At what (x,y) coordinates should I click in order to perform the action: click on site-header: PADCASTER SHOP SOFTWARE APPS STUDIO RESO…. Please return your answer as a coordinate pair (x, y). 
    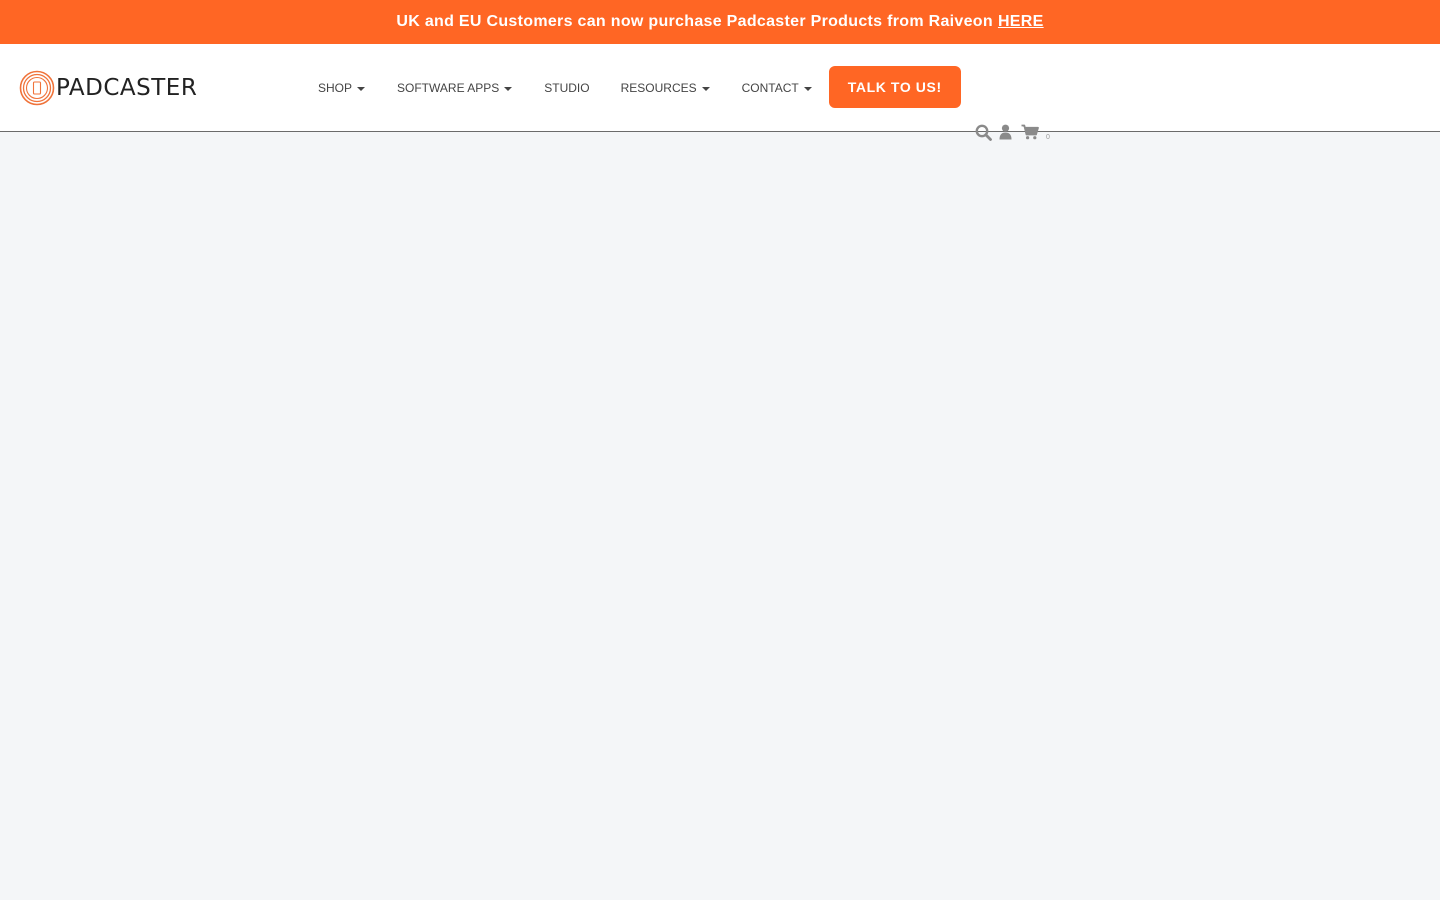
    Looking at the image, I should click on (720, 92).